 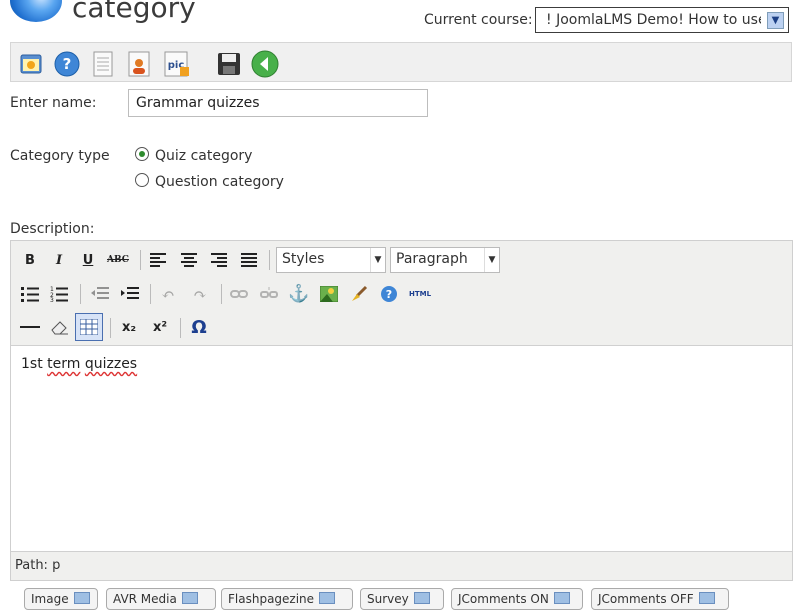 What do you see at coordinates (478, 20) in the screenshot?
I see `current-course-label: Current course:` at bounding box center [478, 20].